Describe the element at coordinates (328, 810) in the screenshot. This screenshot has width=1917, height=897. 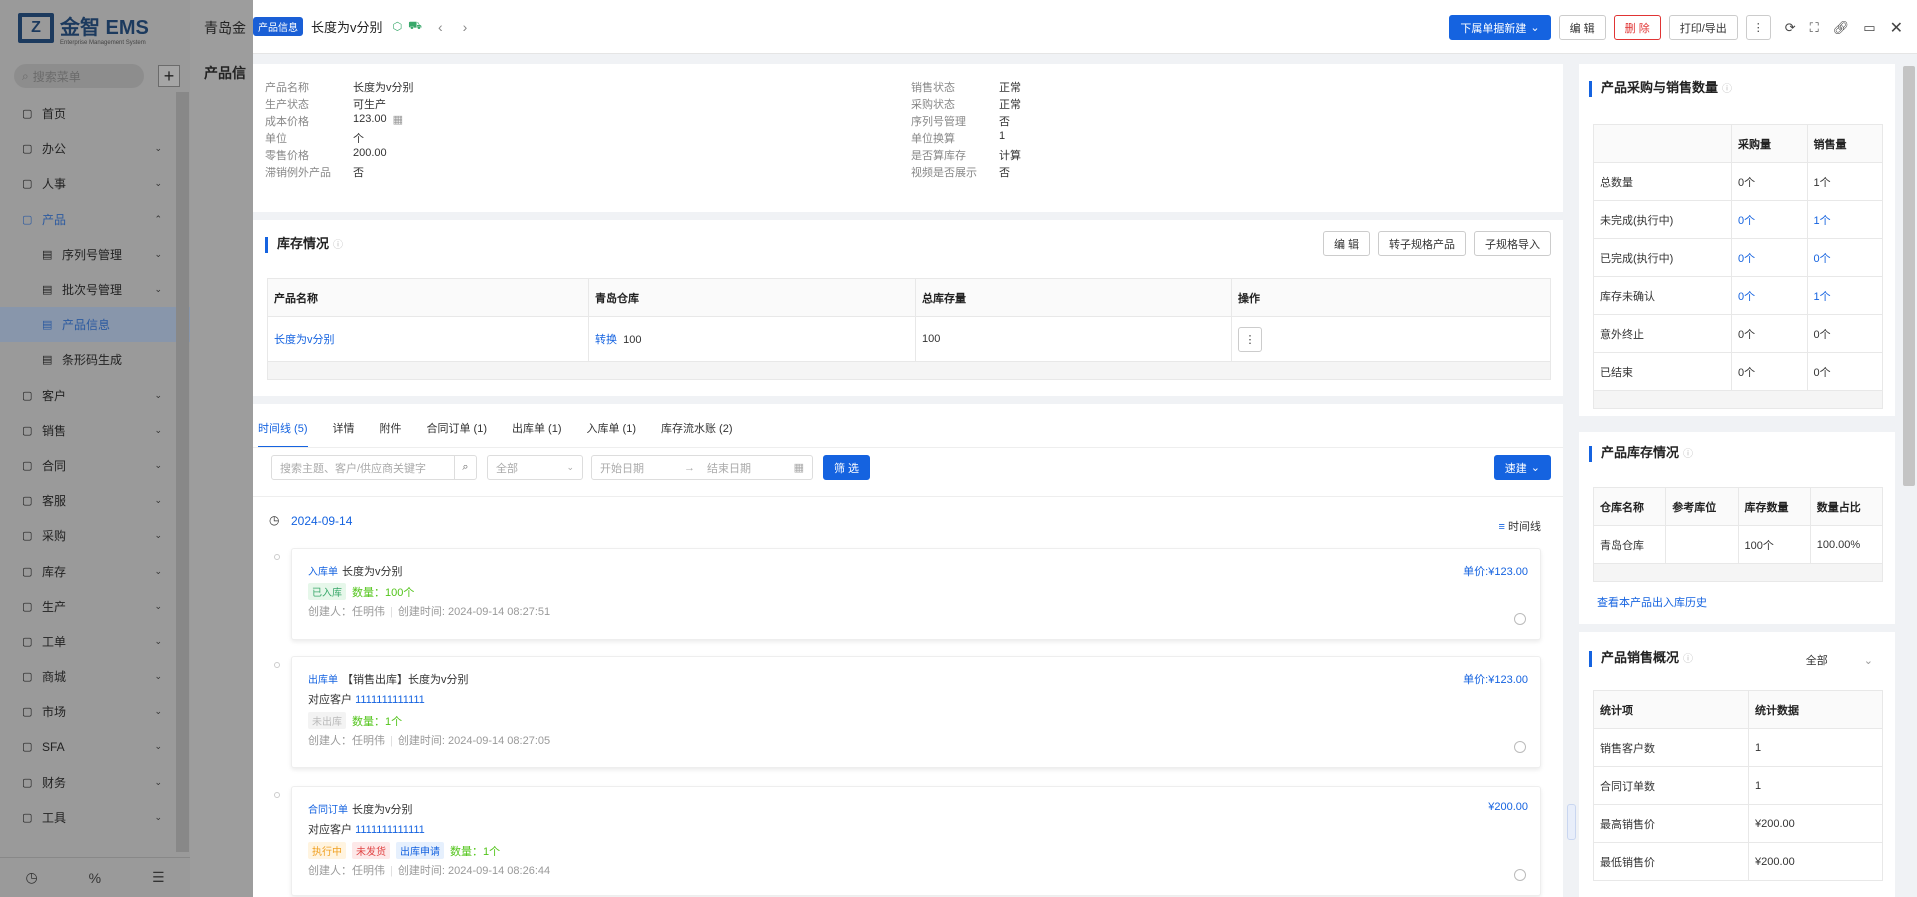
I see `item-type: 合同订单` at that location.